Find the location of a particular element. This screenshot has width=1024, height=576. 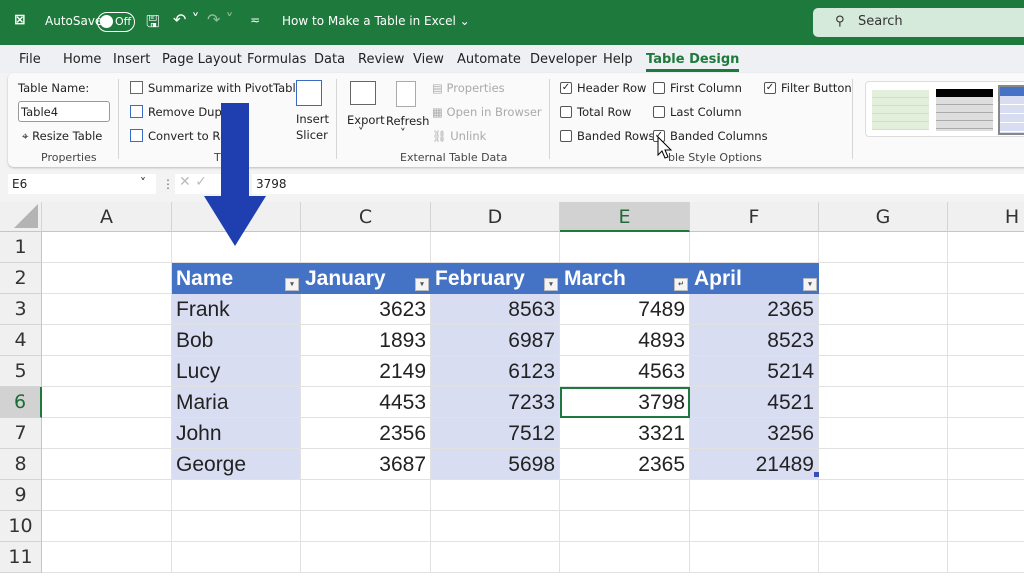

table-value-cell: 3623 is located at coordinates (366, 309).